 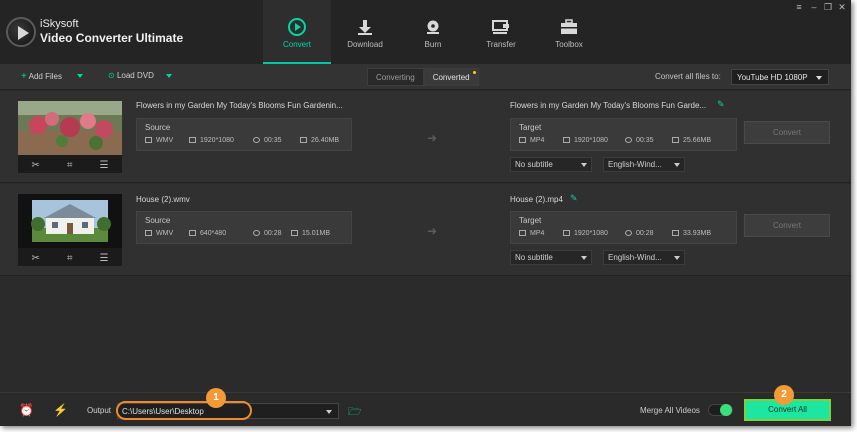 I want to click on output-format-value: YouTube HD 1080P, so click(x=772, y=77).